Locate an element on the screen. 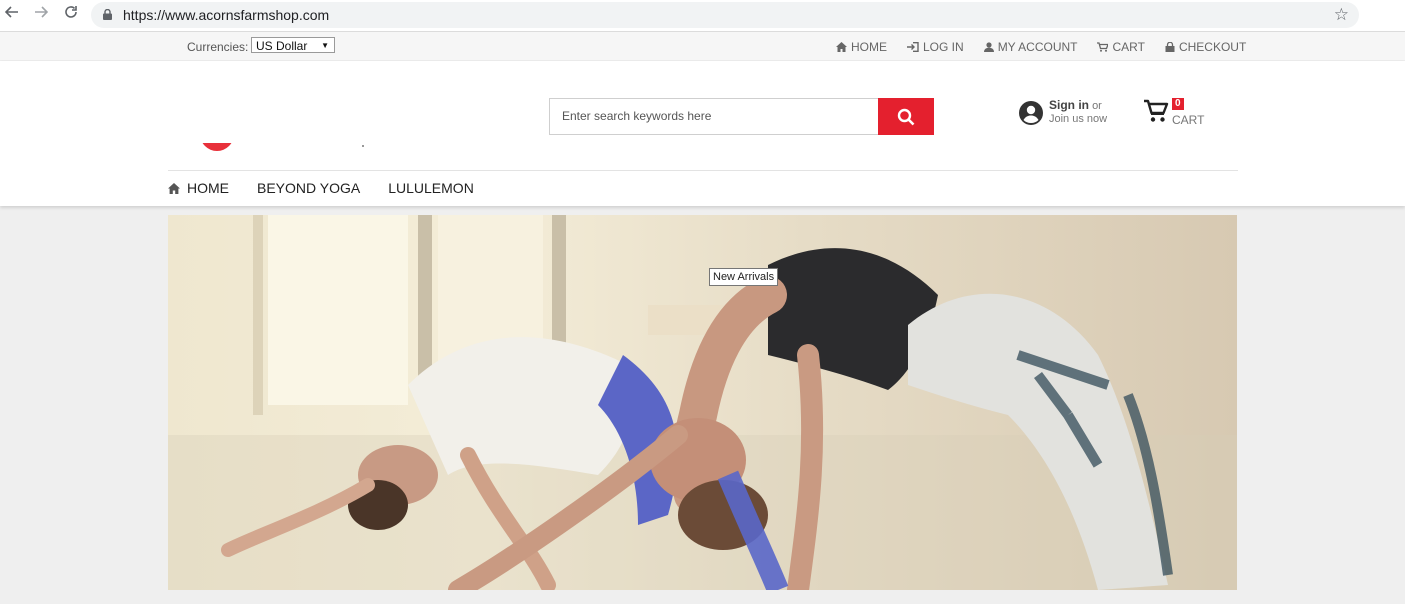 The height and width of the screenshot is (604, 1405). top-link-checkout: CHECKOUT is located at coordinates (1205, 47).